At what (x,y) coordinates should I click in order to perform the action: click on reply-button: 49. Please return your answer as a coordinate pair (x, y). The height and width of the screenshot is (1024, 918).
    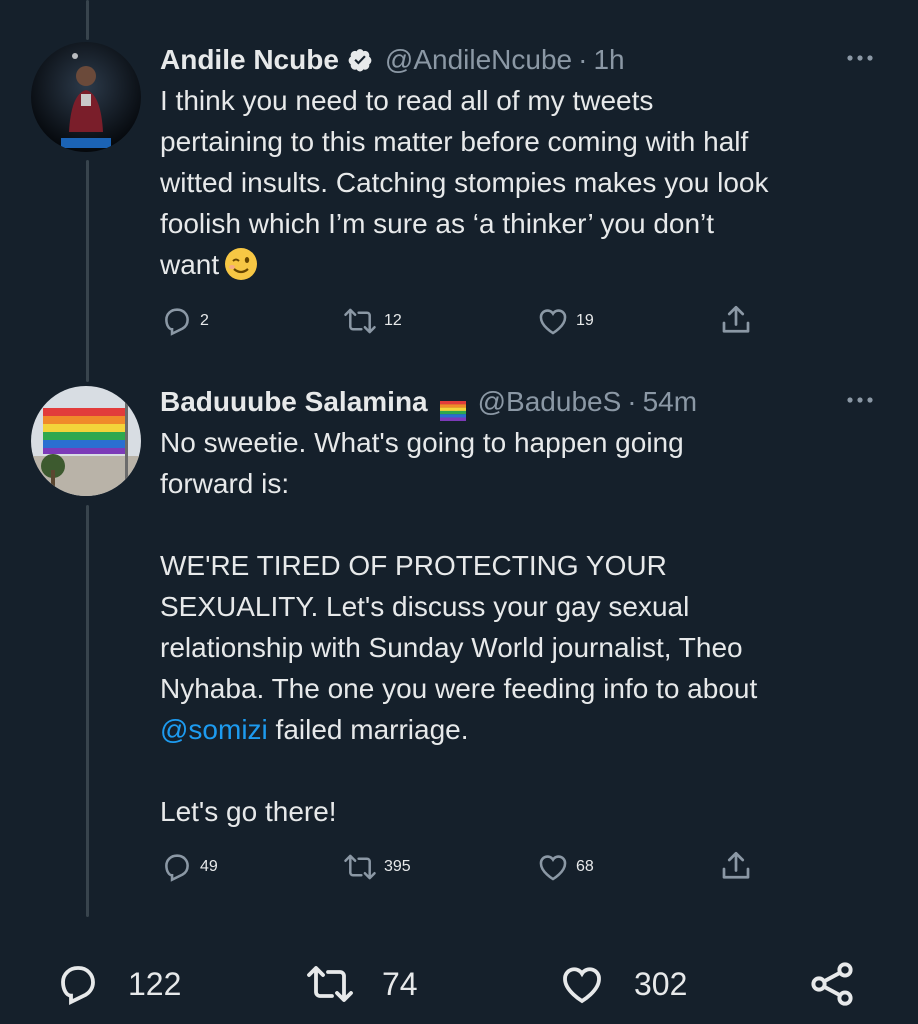
    Looking at the image, I should click on (189, 867).